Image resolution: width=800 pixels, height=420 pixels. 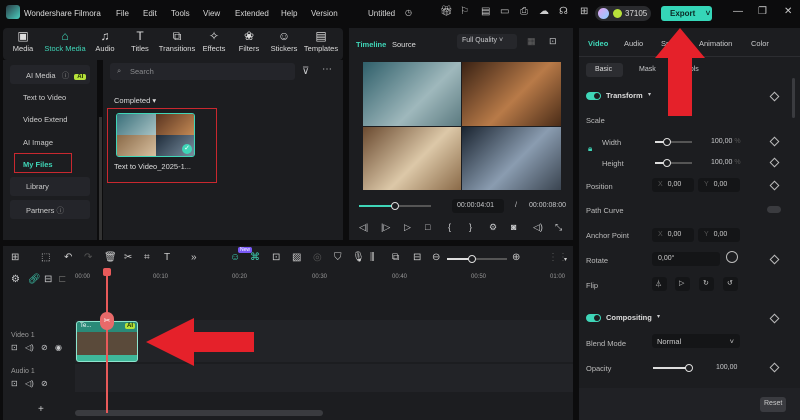 What do you see at coordinates (50, 209) in the screenshot?
I see `sidebar-group-partners: Partners ⓘ` at bounding box center [50, 209].